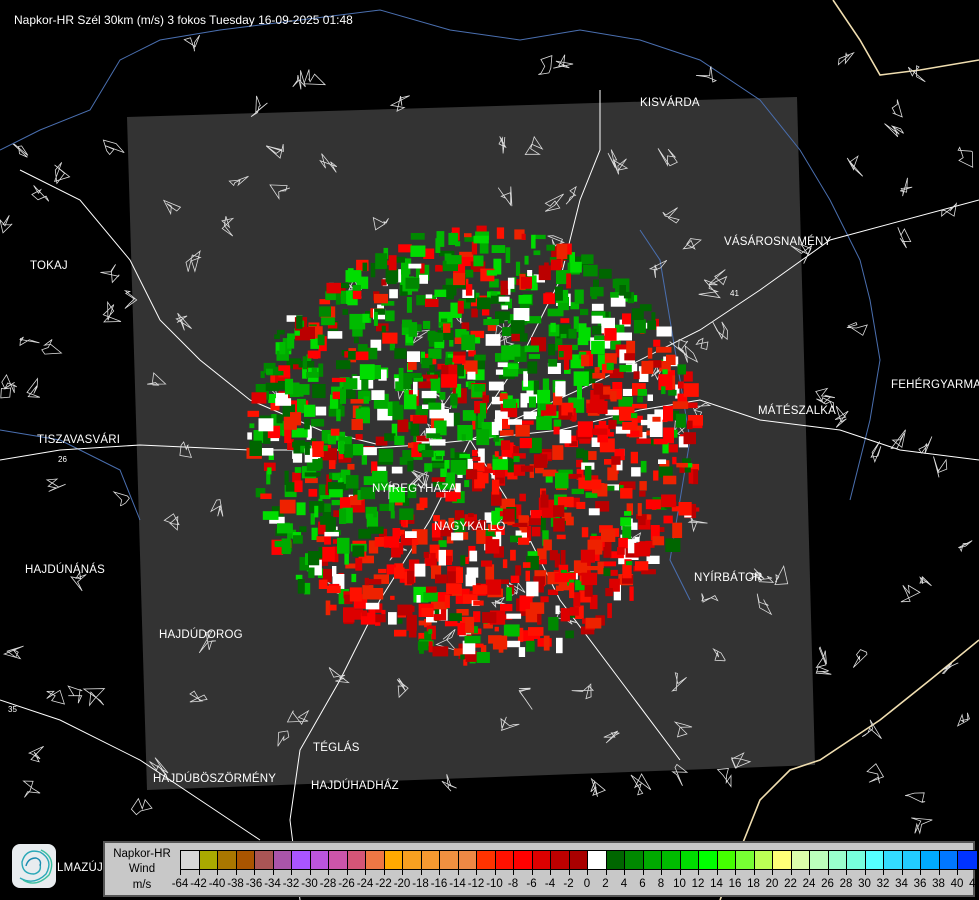 The width and height of the screenshot is (979, 900). I want to click on legend-tick-label: -32, so click(291, 884).